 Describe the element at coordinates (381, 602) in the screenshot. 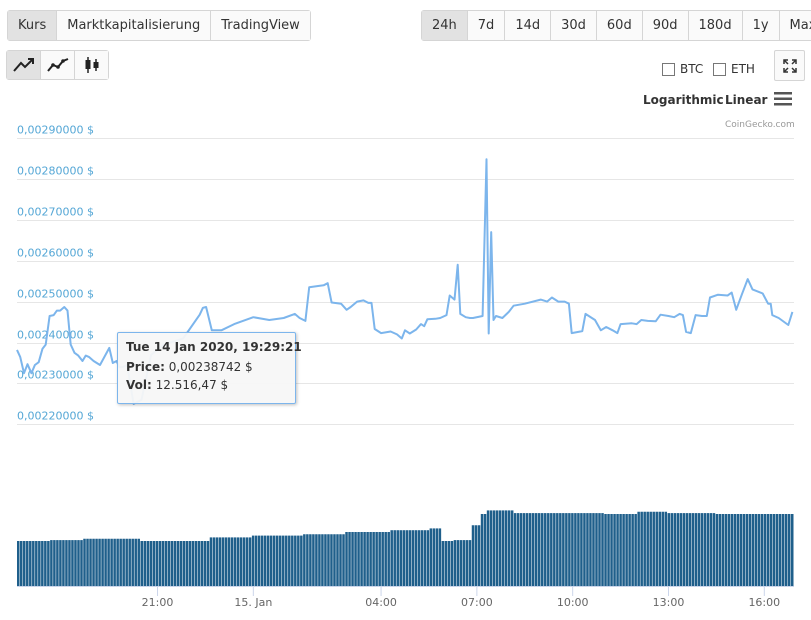

I see `x-tick-label: 04:00` at that location.